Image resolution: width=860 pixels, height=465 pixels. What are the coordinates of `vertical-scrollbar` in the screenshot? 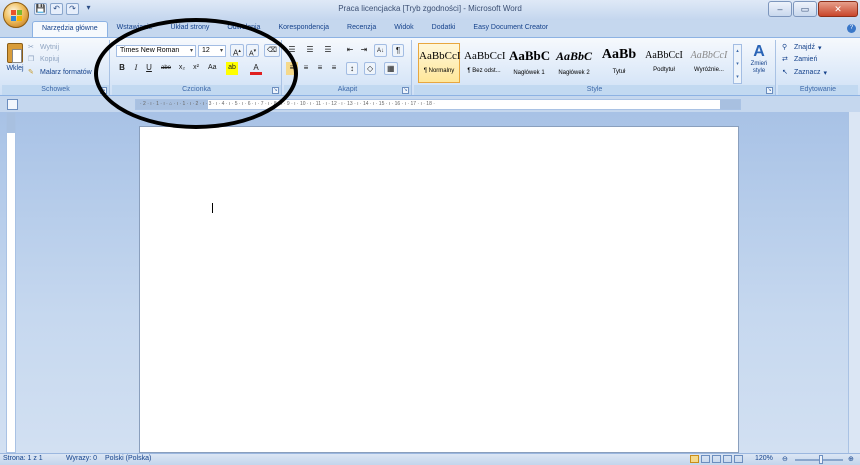 It's located at (854, 282).